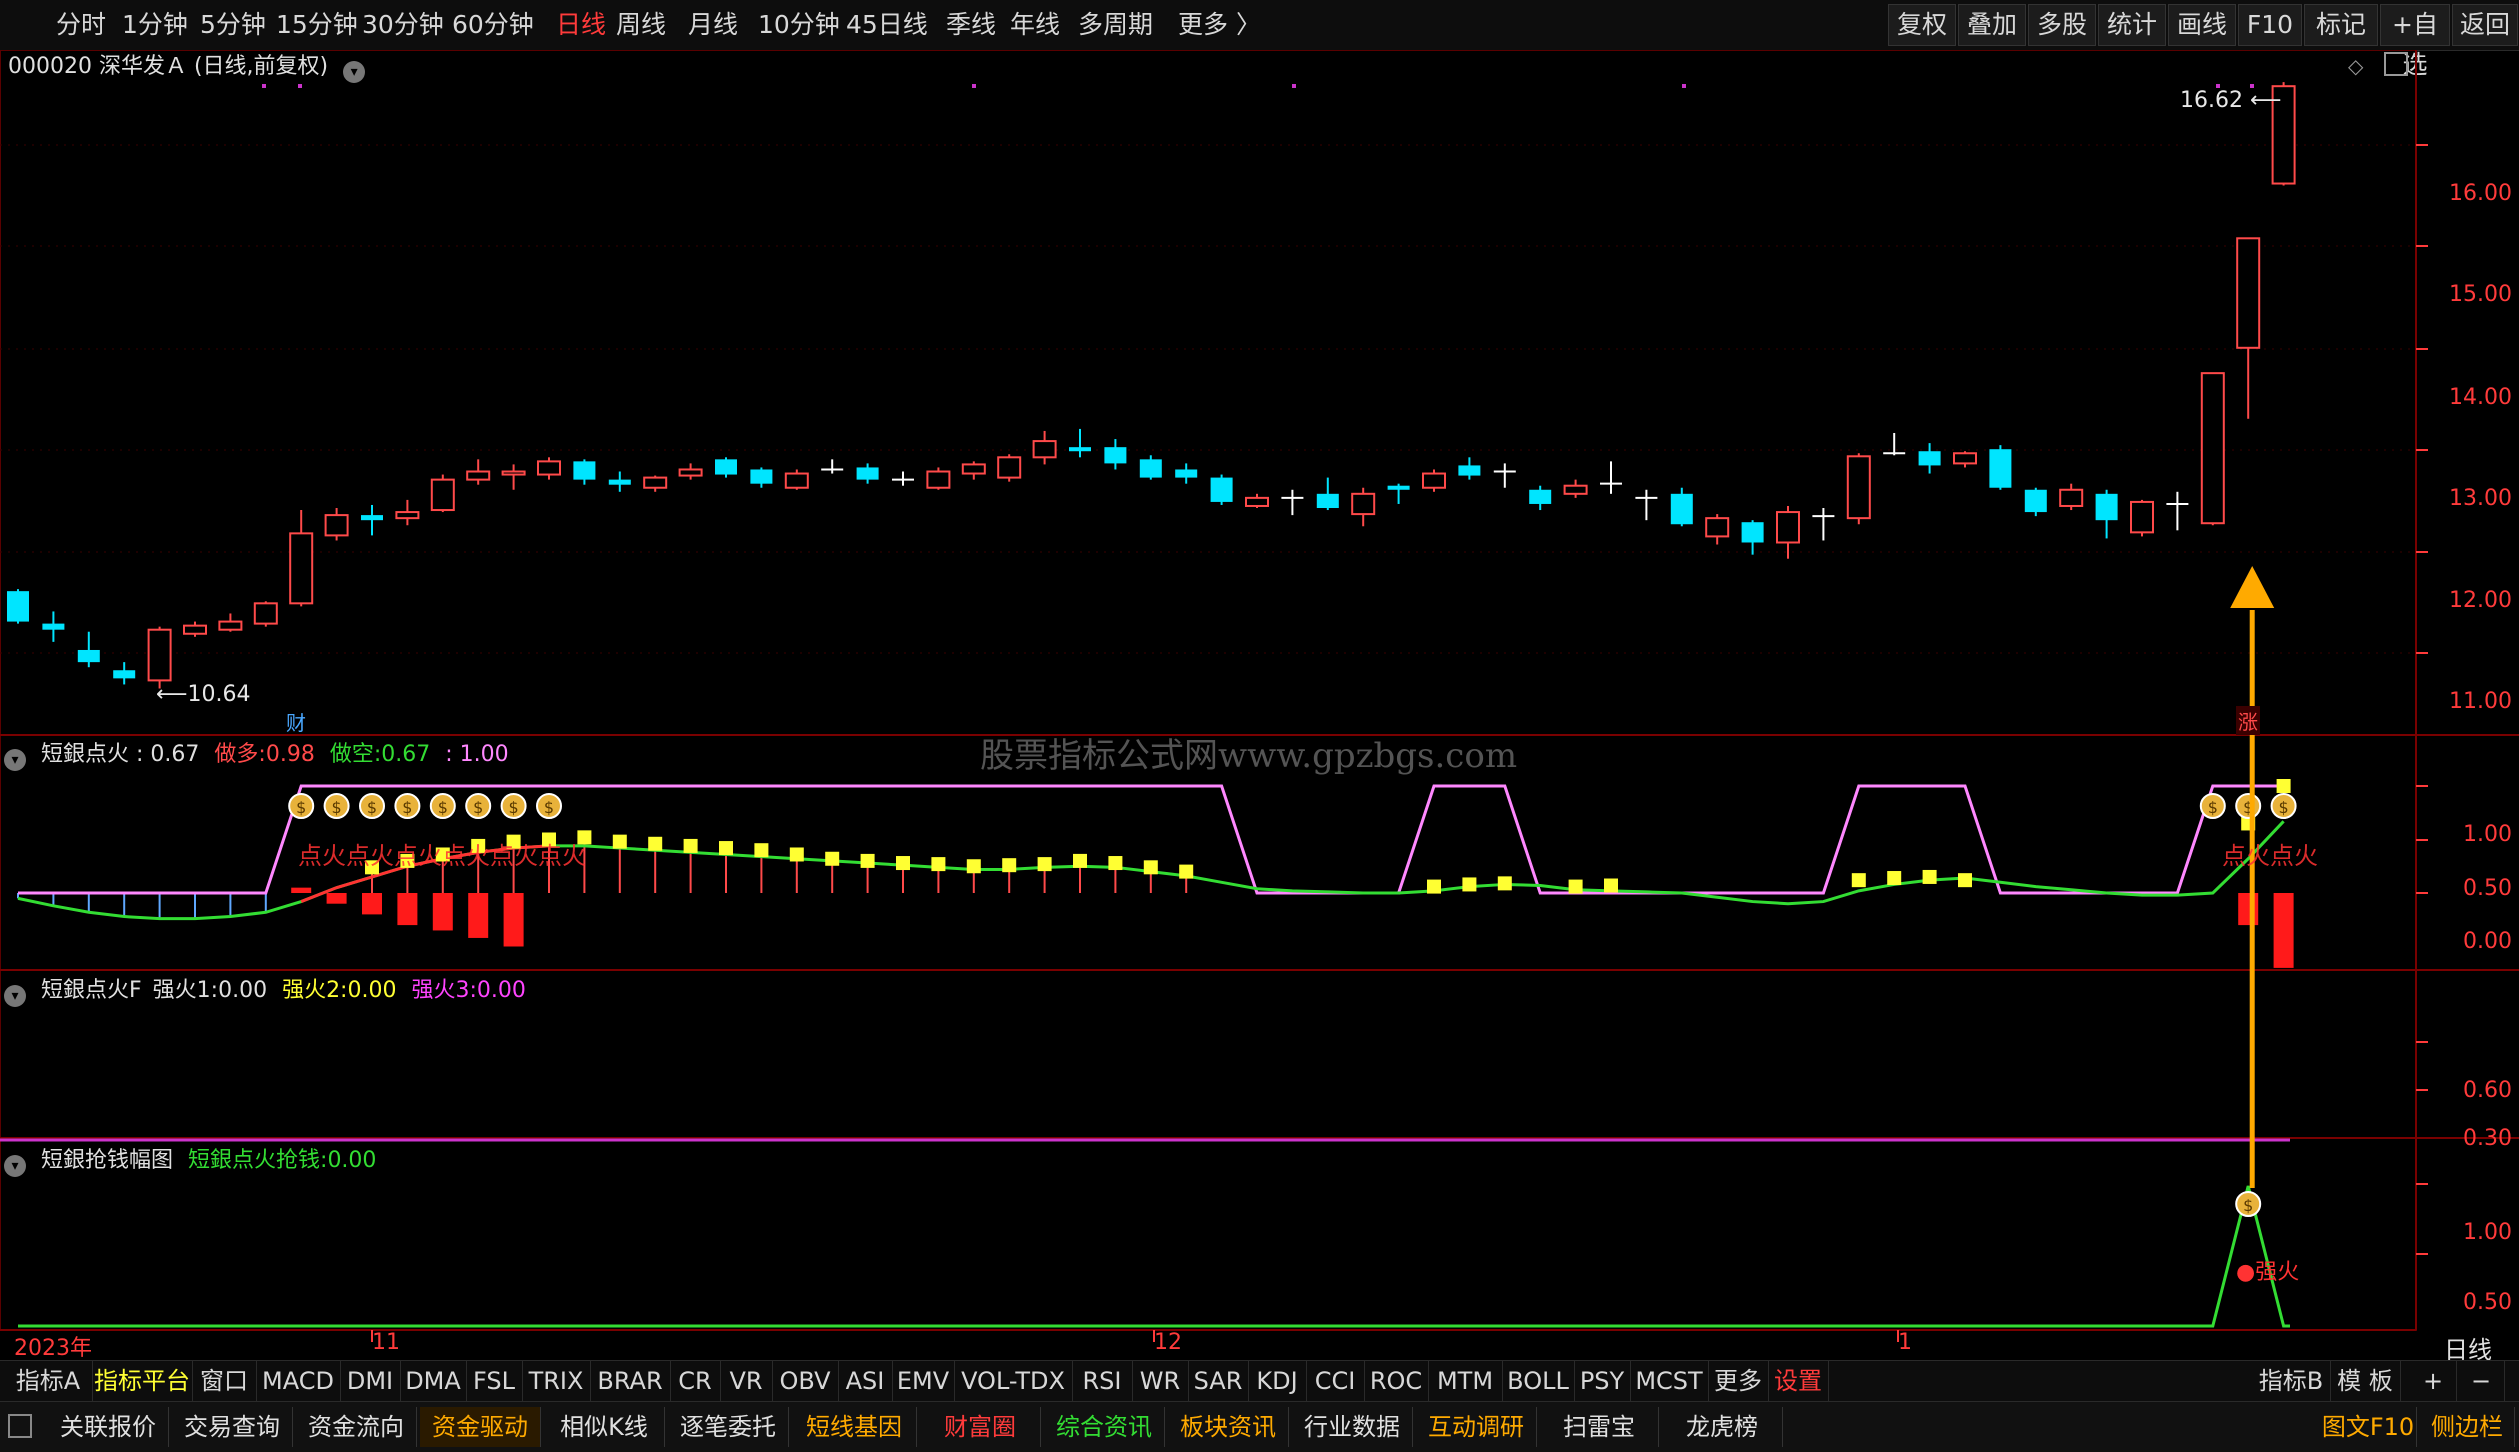 This screenshot has width=2519, height=1452. I want to click on sidebar-button: 侧边栏, so click(2467, 1427).